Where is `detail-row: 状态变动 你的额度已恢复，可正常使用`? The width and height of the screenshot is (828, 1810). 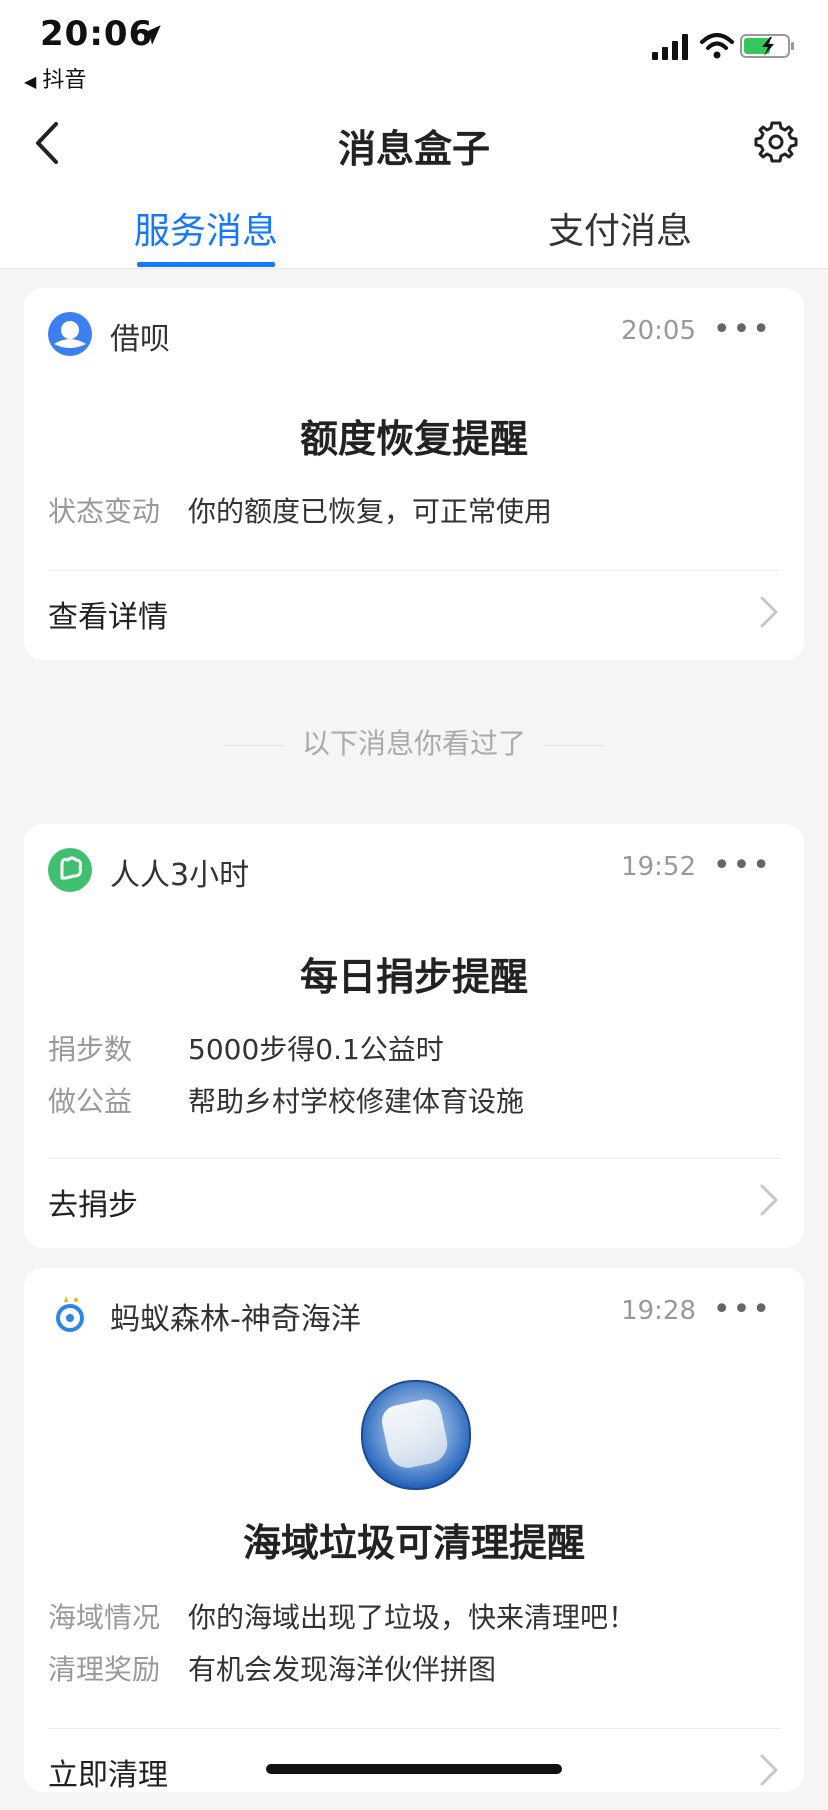 detail-row: 状态变动 你的额度已恢复，可正常使用 is located at coordinates (300, 510).